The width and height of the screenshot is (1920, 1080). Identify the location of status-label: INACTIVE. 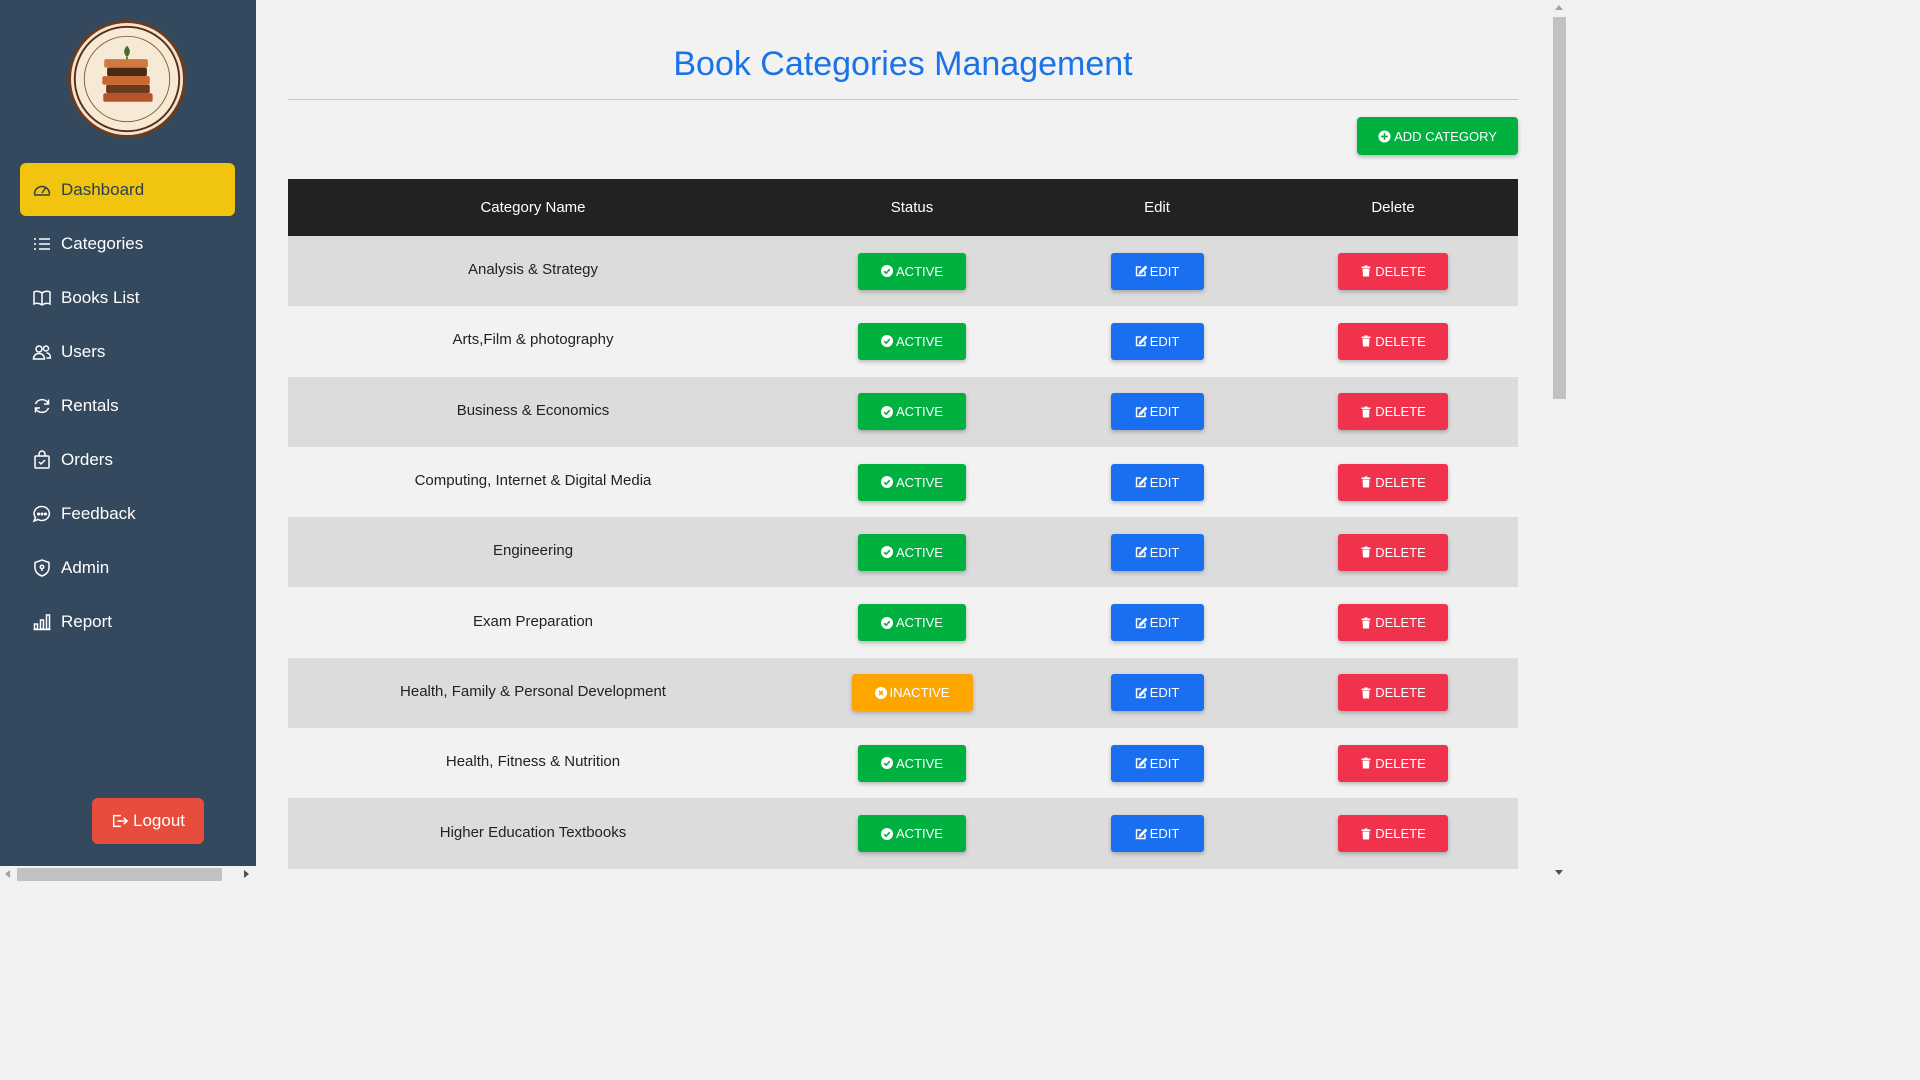
(919, 693).